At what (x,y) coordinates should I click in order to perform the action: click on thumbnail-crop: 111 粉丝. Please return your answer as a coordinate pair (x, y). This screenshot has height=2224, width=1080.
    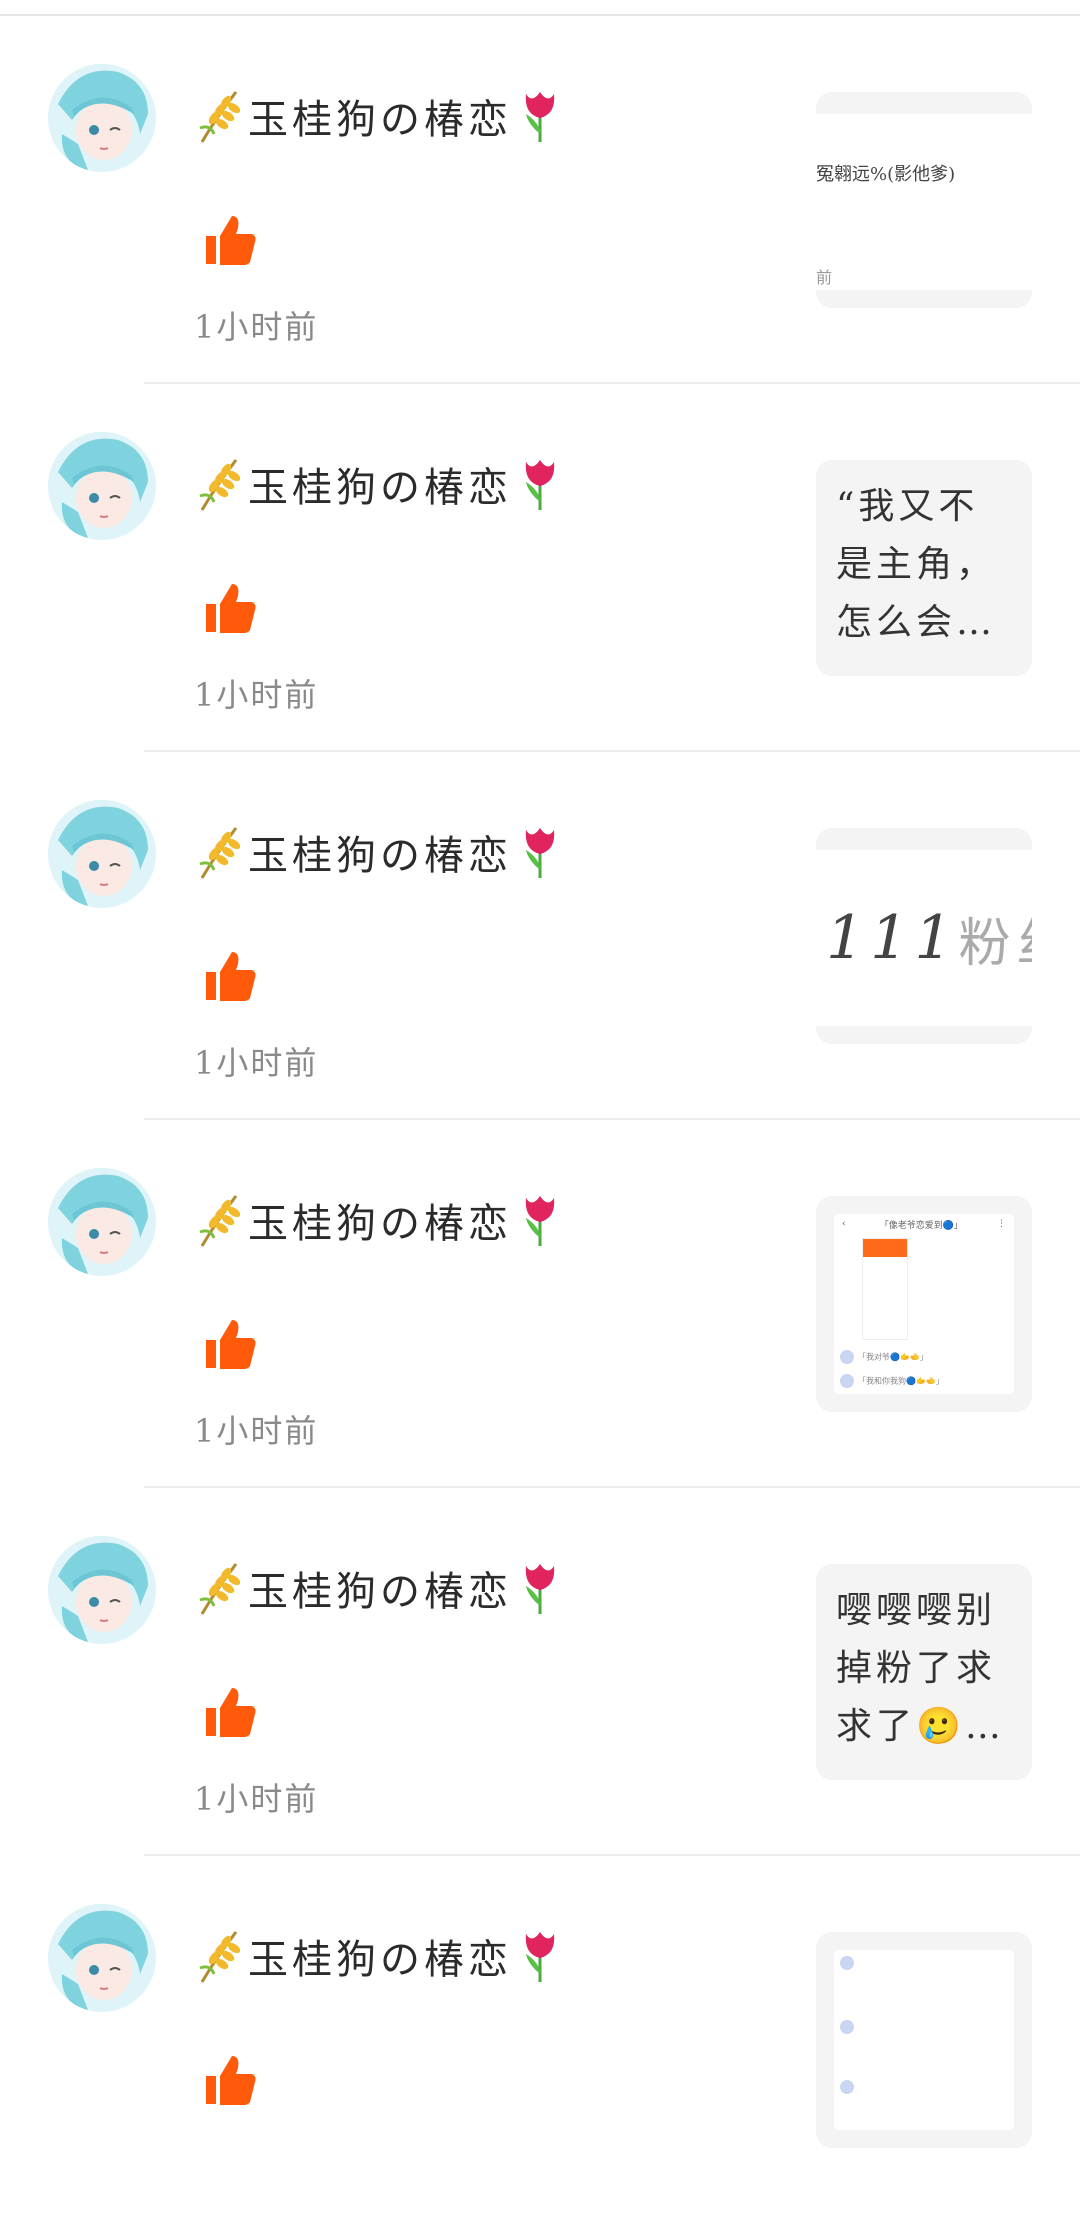
    Looking at the image, I should click on (924, 938).